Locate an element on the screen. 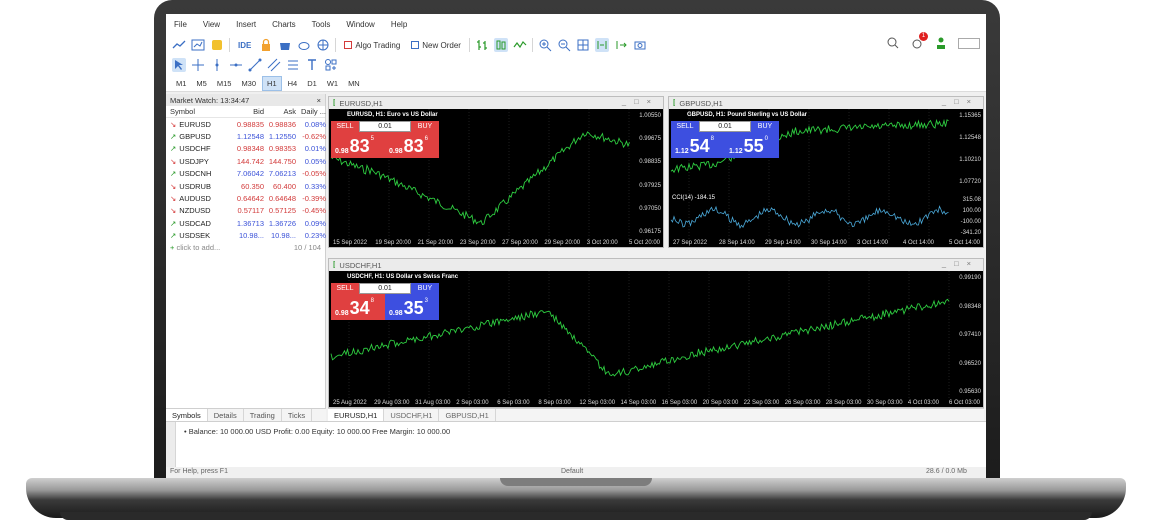 This screenshot has width=1152, height=531. signals-icon is located at coordinates (323, 45).